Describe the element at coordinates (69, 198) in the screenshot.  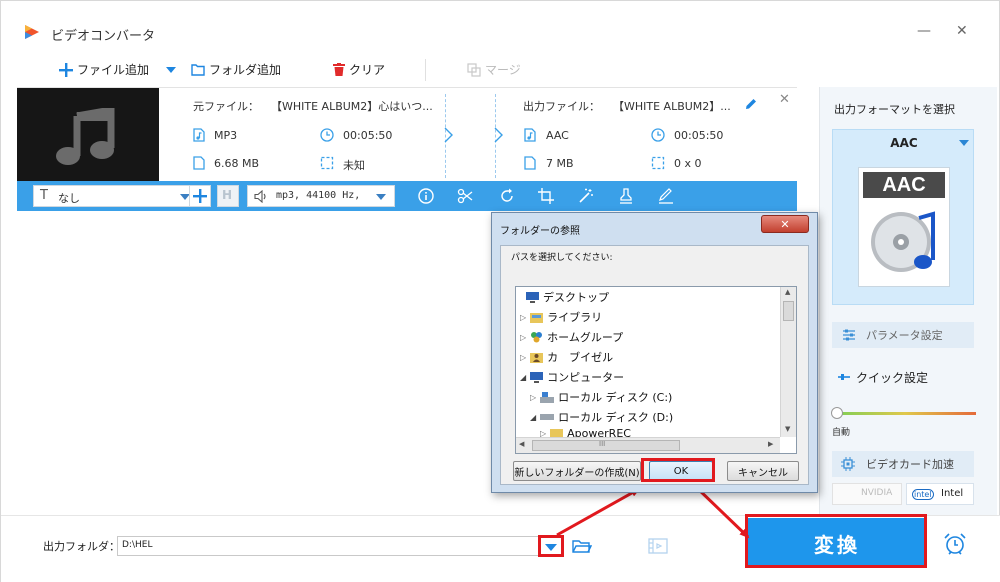
I see `subtitle-value: なし` at that location.